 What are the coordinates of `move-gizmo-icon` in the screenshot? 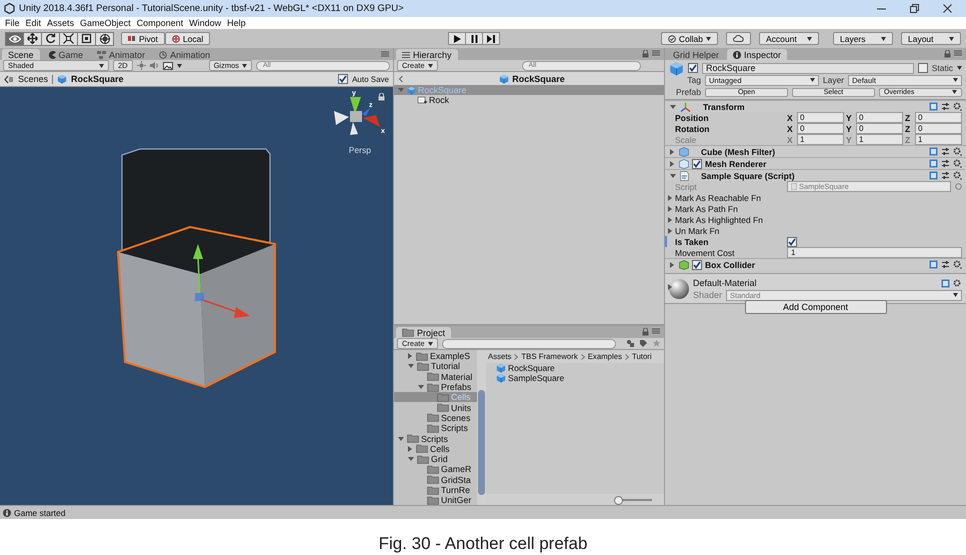 It's located at (221, 281).